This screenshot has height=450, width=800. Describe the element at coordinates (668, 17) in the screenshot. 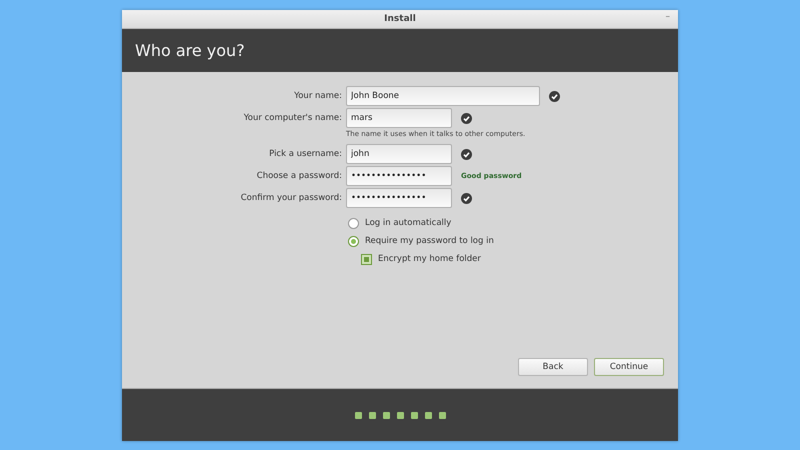

I see `minimize-button: –` at that location.